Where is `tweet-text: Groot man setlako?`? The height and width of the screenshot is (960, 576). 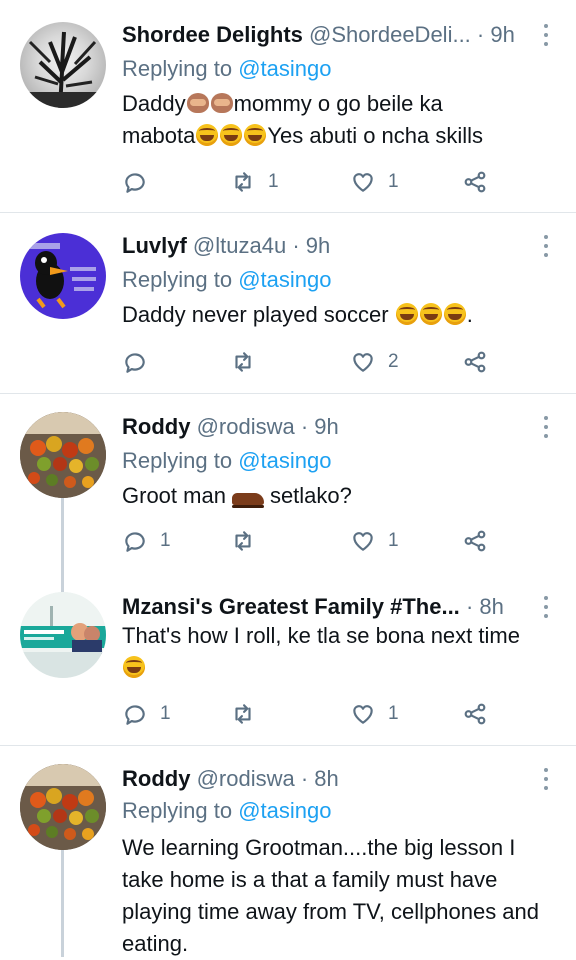
tweet-text: Groot man setlako? is located at coordinates (340, 496).